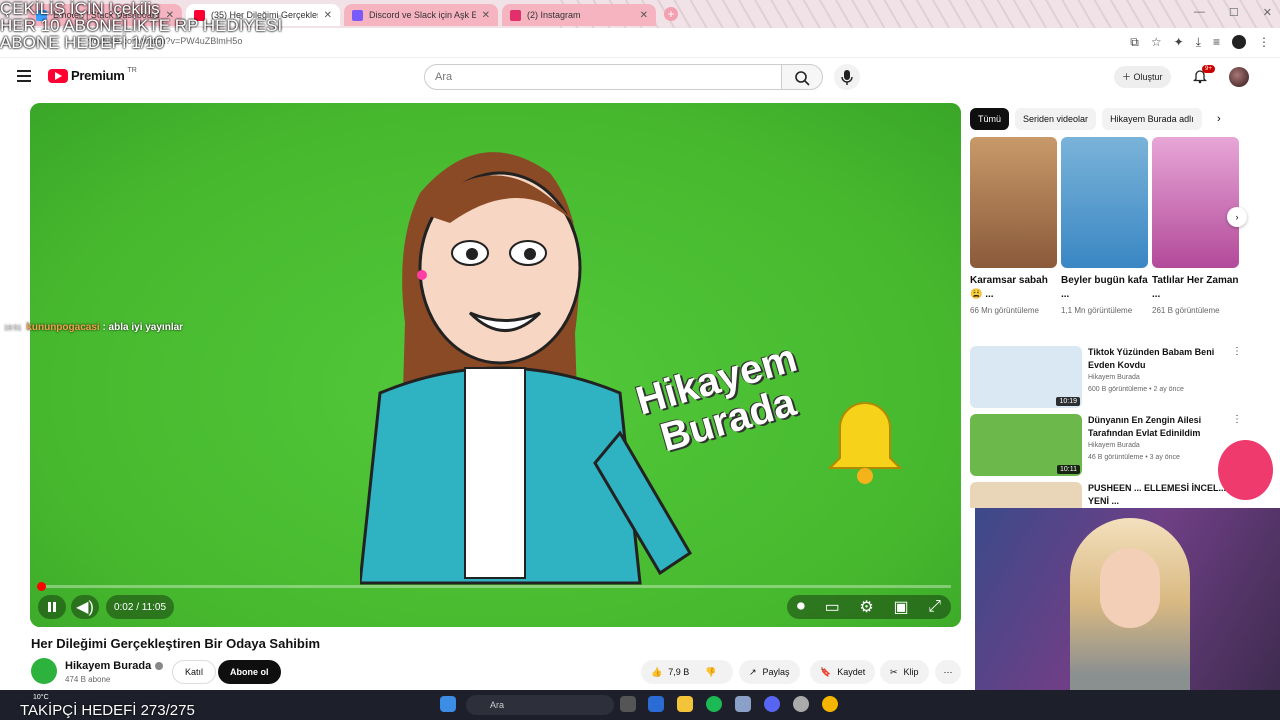 The image size is (1280, 720). What do you see at coordinates (85, 607) in the screenshot?
I see `volume-button: ◀)` at bounding box center [85, 607].